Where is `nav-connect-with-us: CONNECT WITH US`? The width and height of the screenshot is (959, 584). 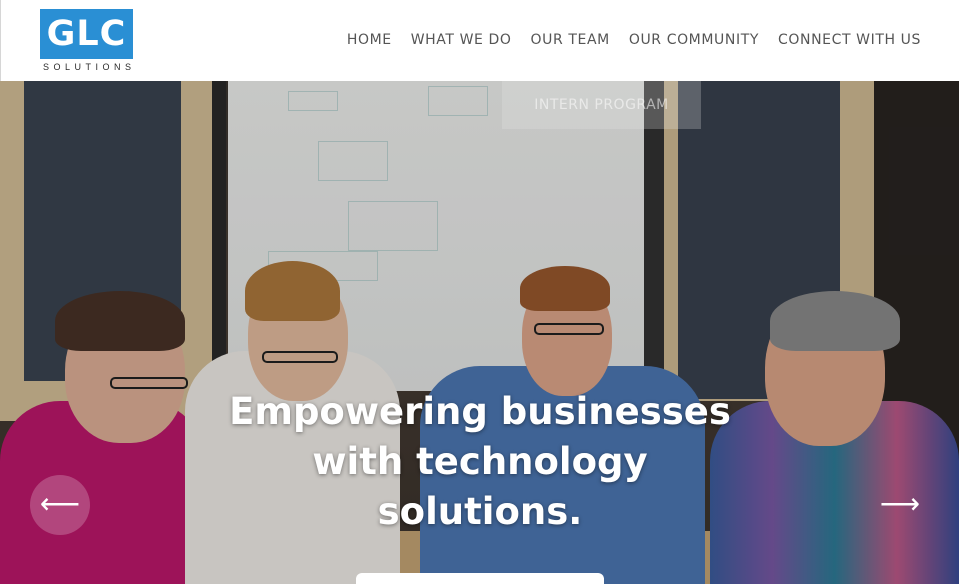 nav-connect-with-us: CONNECT WITH US is located at coordinates (849, 40).